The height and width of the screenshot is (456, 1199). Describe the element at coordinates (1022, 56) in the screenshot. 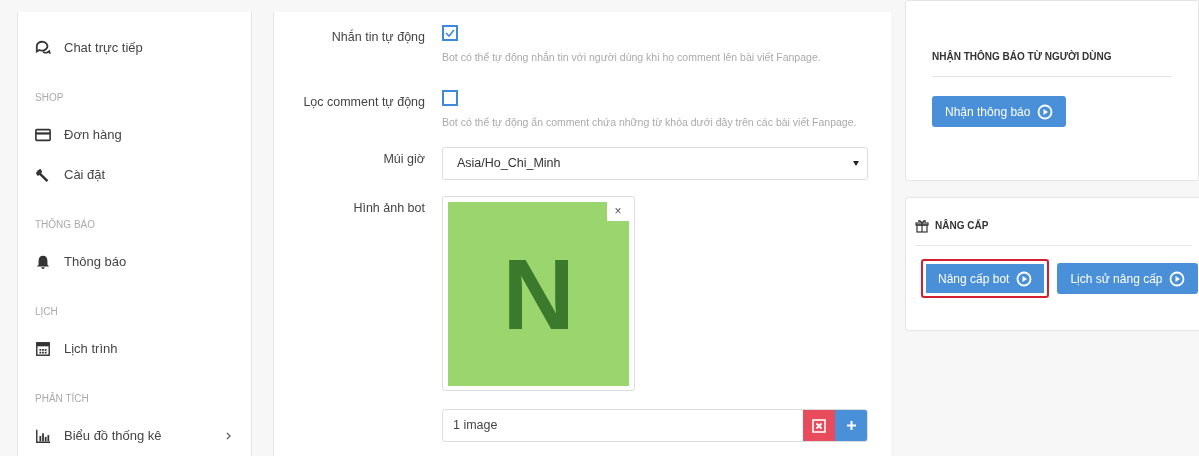

I see `panel-title: NHẬN THÔNG BÁO TỪ NGƯỜI DÙNG` at that location.